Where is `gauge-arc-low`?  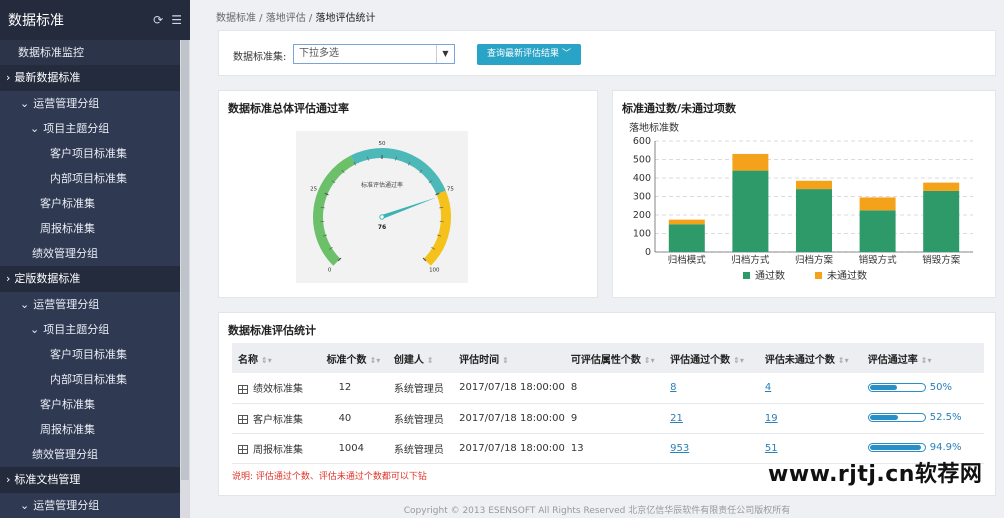
gauge-arc-low is located at coordinates (334, 210).